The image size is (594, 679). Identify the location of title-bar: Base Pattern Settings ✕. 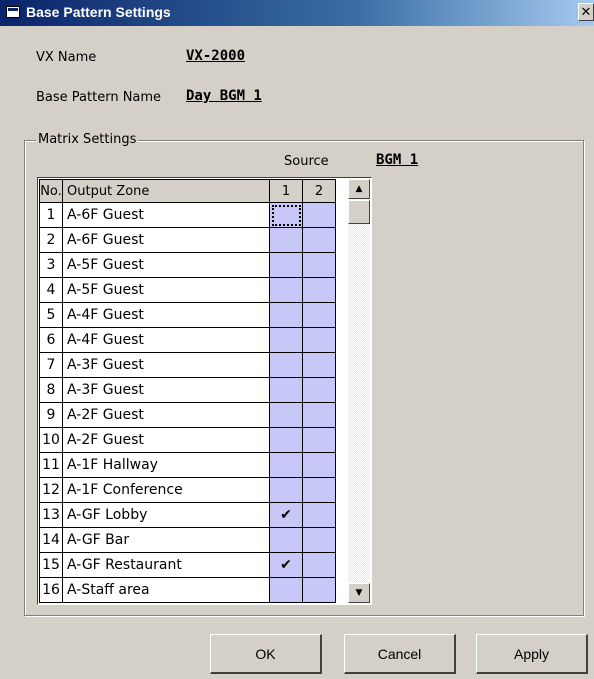
(297, 13).